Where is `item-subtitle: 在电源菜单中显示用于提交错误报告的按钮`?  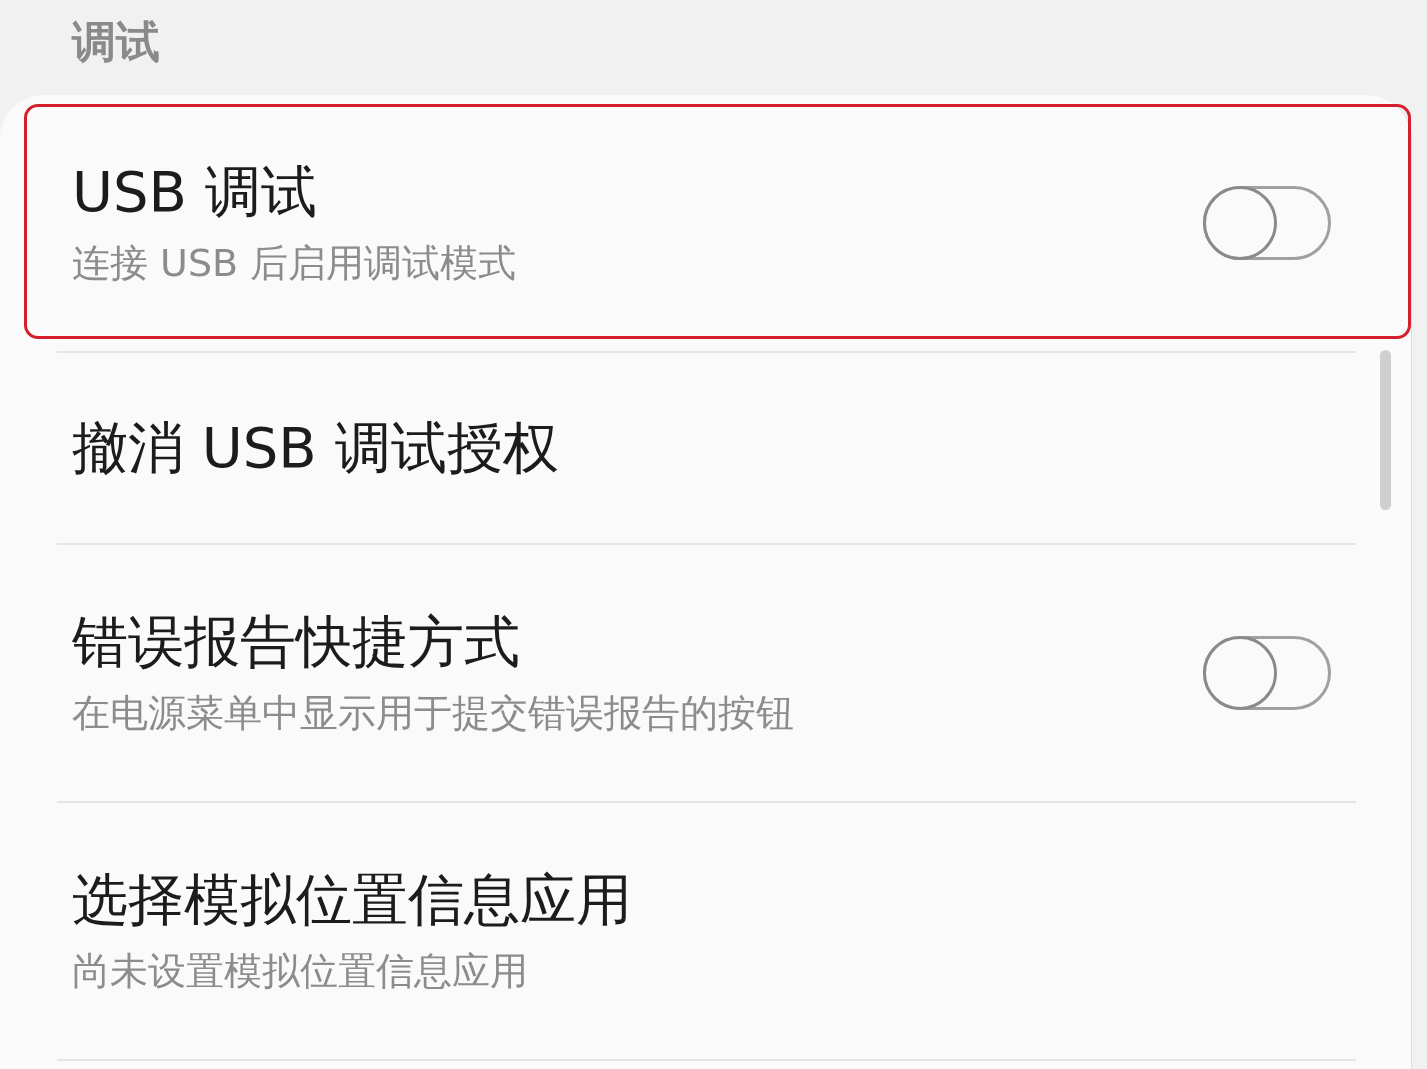 item-subtitle: 在电源菜单中显示用于提交错误报告的按钮 is located at coordinates (433, 713).